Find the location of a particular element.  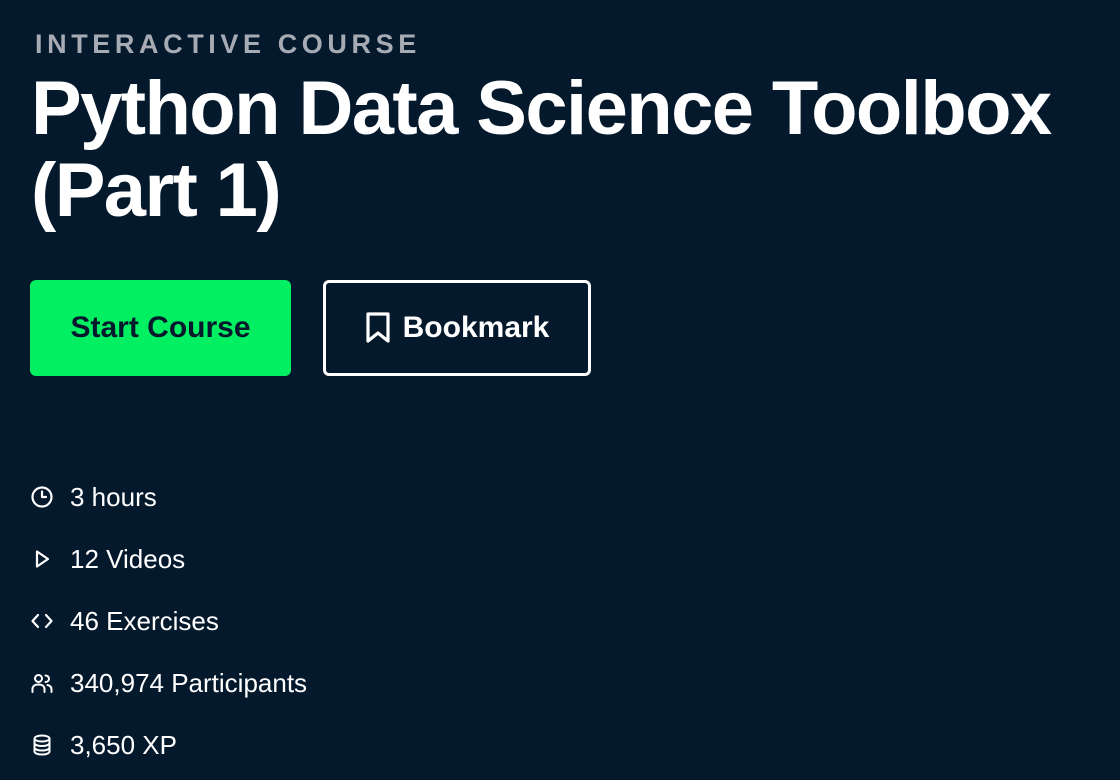

users-icon is located at coordinates (42, 683).